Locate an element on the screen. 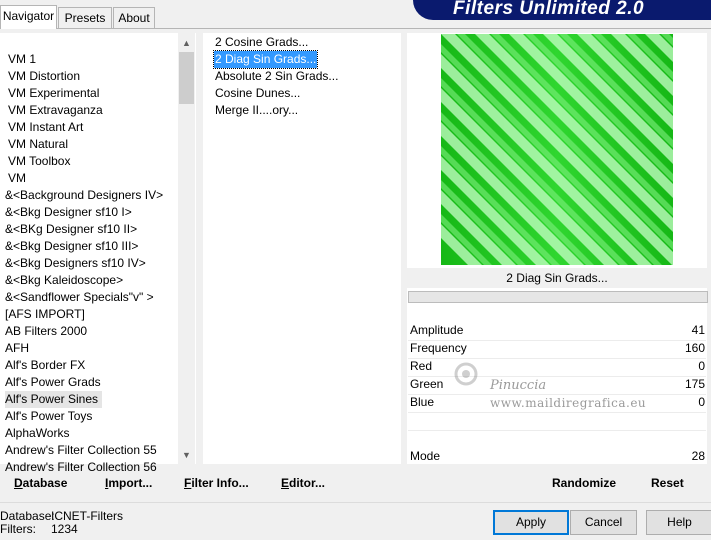 Image resolution: width=711 pixels, height=540 pixels. title-banner: Filters Unlimited 2.0 is located at coordinates (562, 10).